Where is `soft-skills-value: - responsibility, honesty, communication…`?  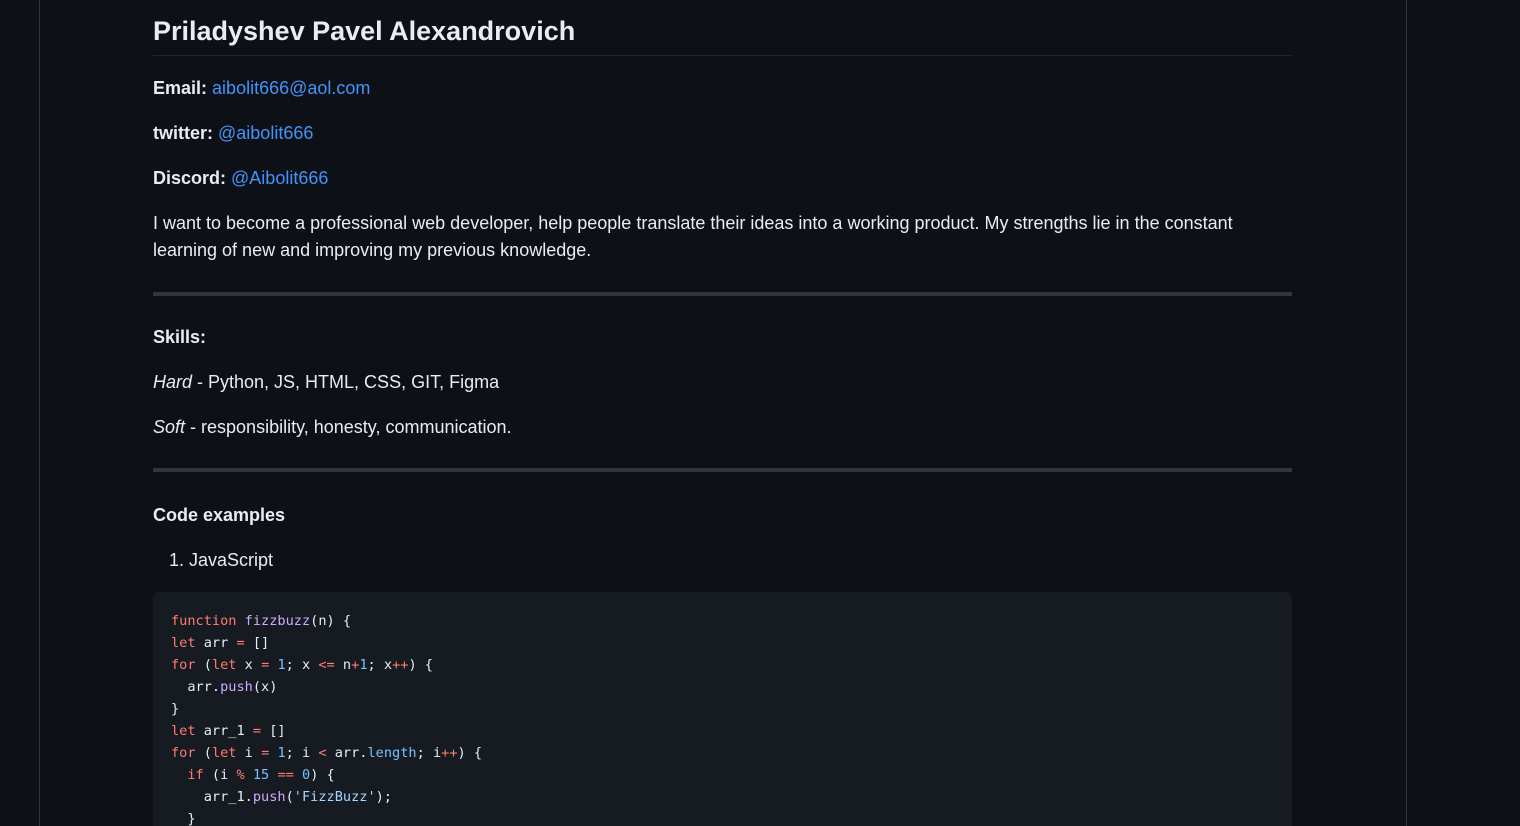 soft-skills-value: - responsibility, honesty, communication… is located at coordinates (348, 427).